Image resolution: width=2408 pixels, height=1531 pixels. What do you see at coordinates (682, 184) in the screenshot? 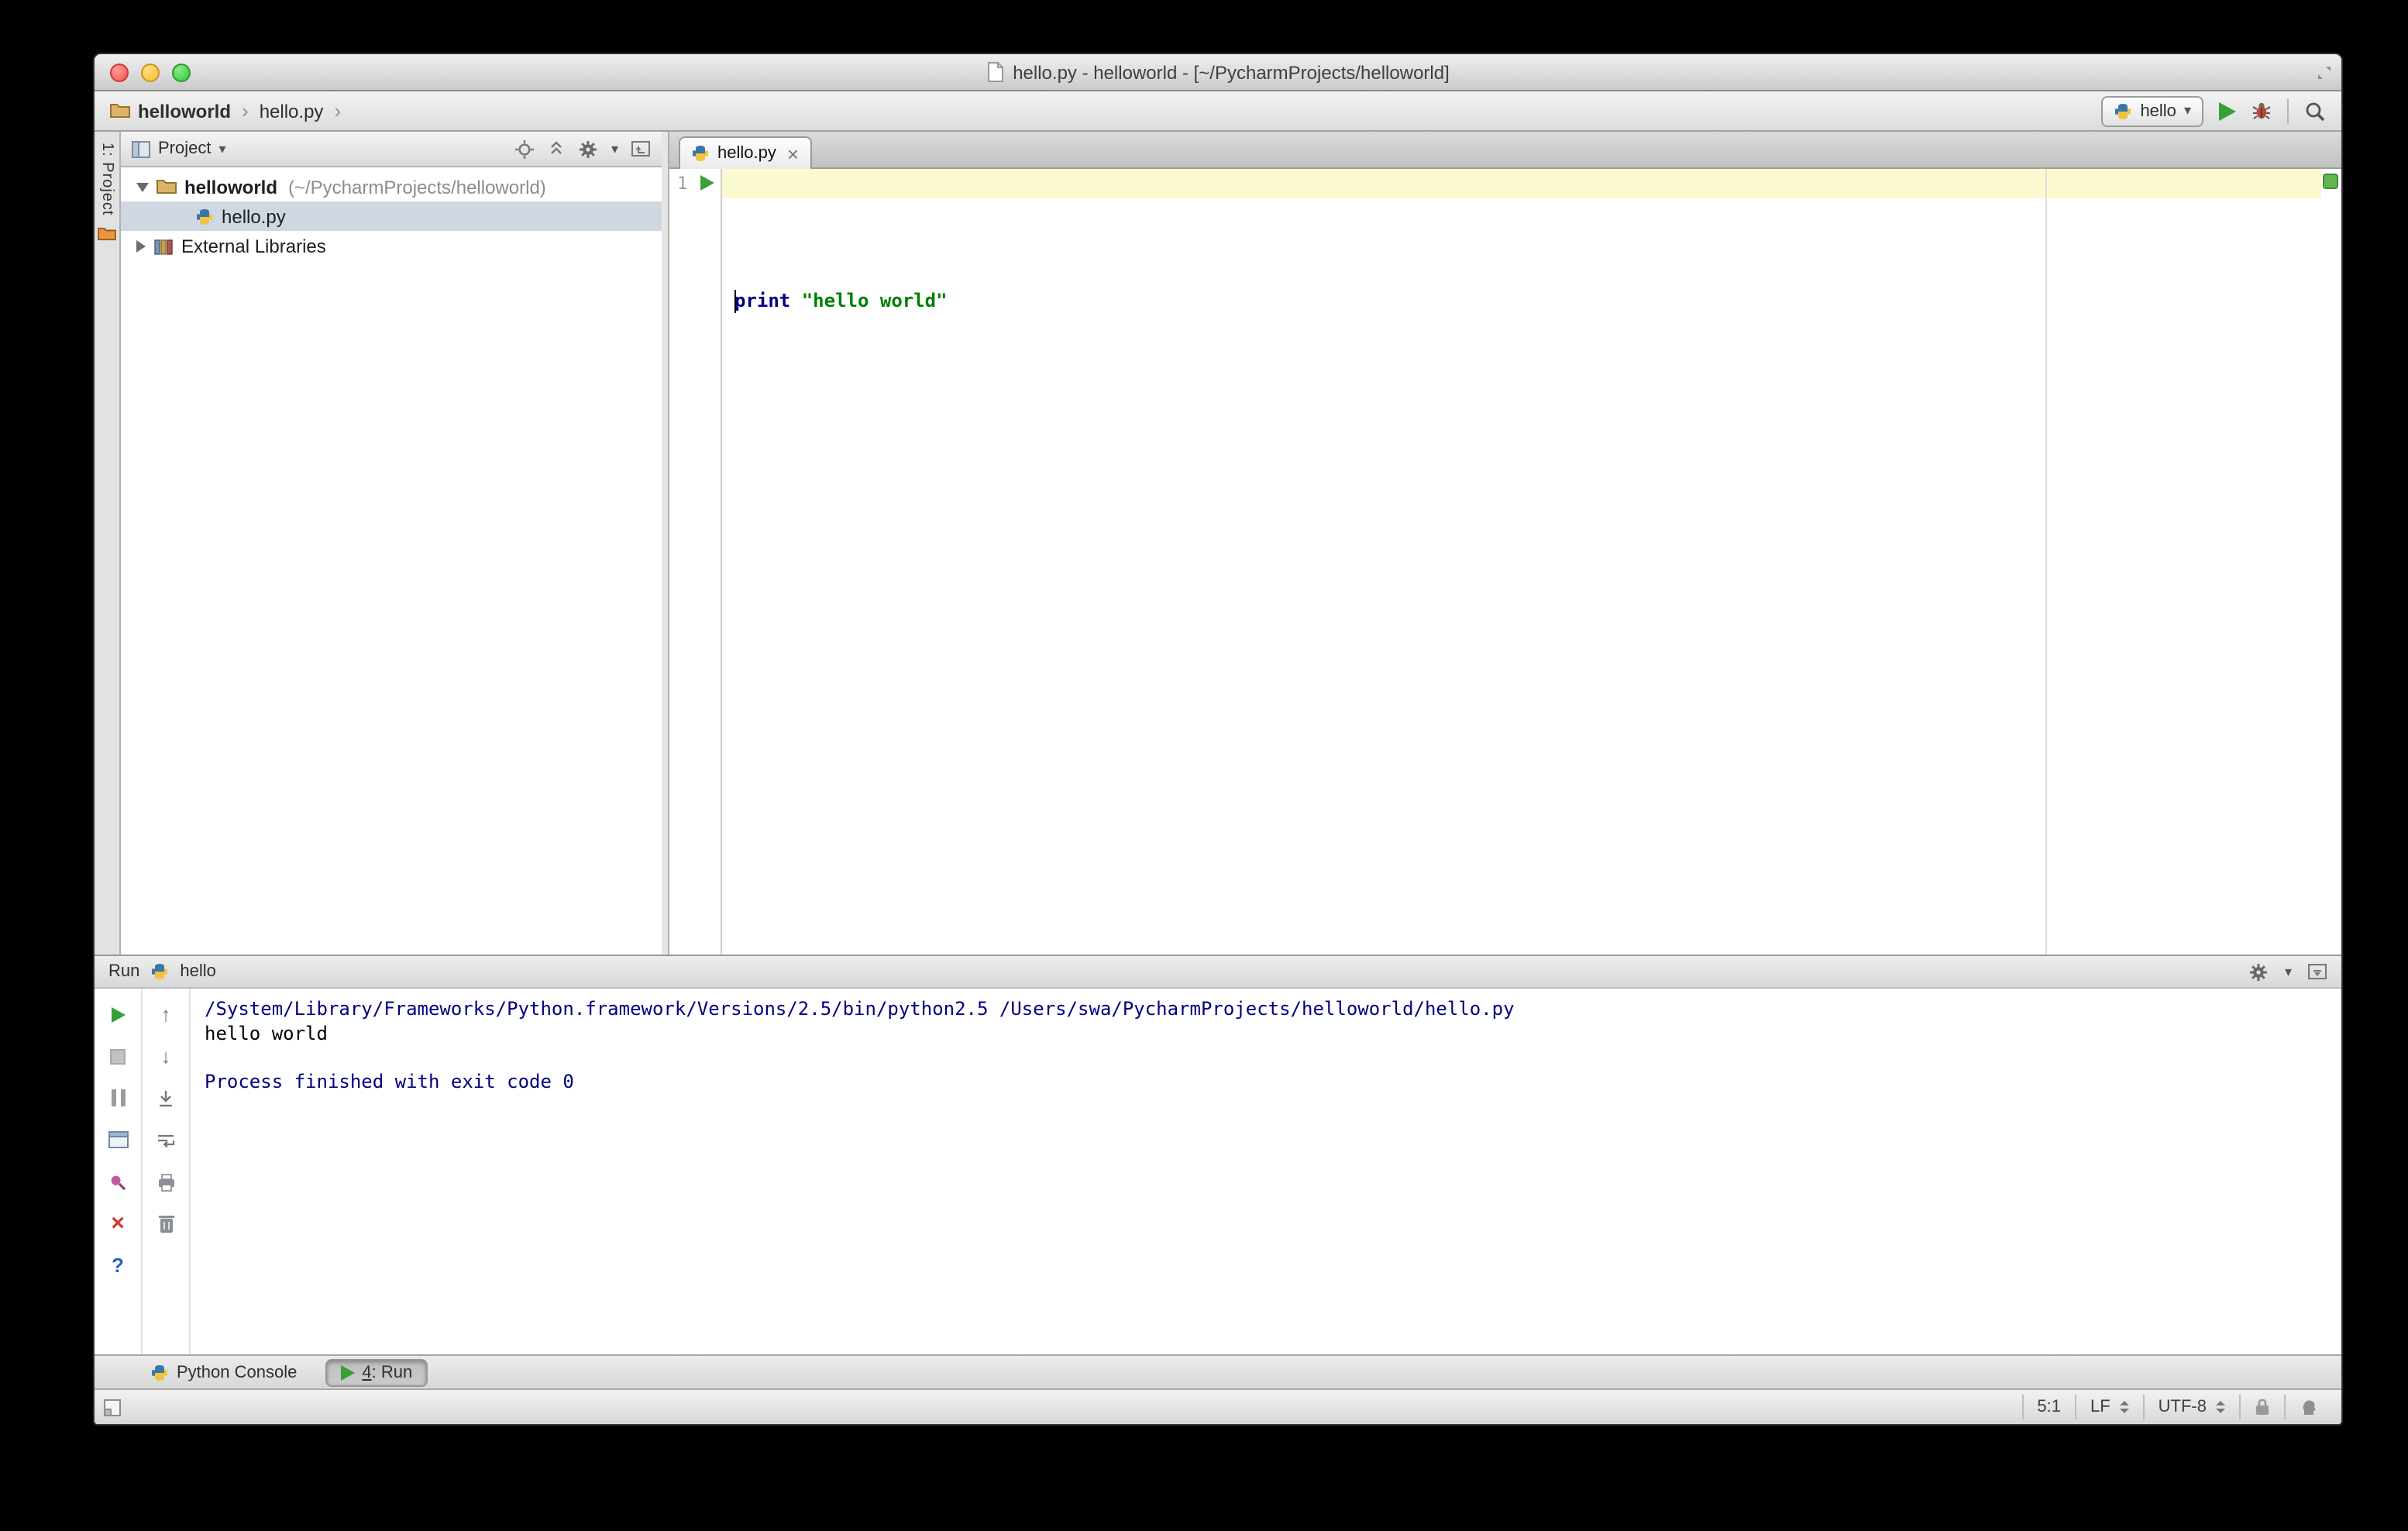
I see `line-number: 1` at bounding box center [682, 184].